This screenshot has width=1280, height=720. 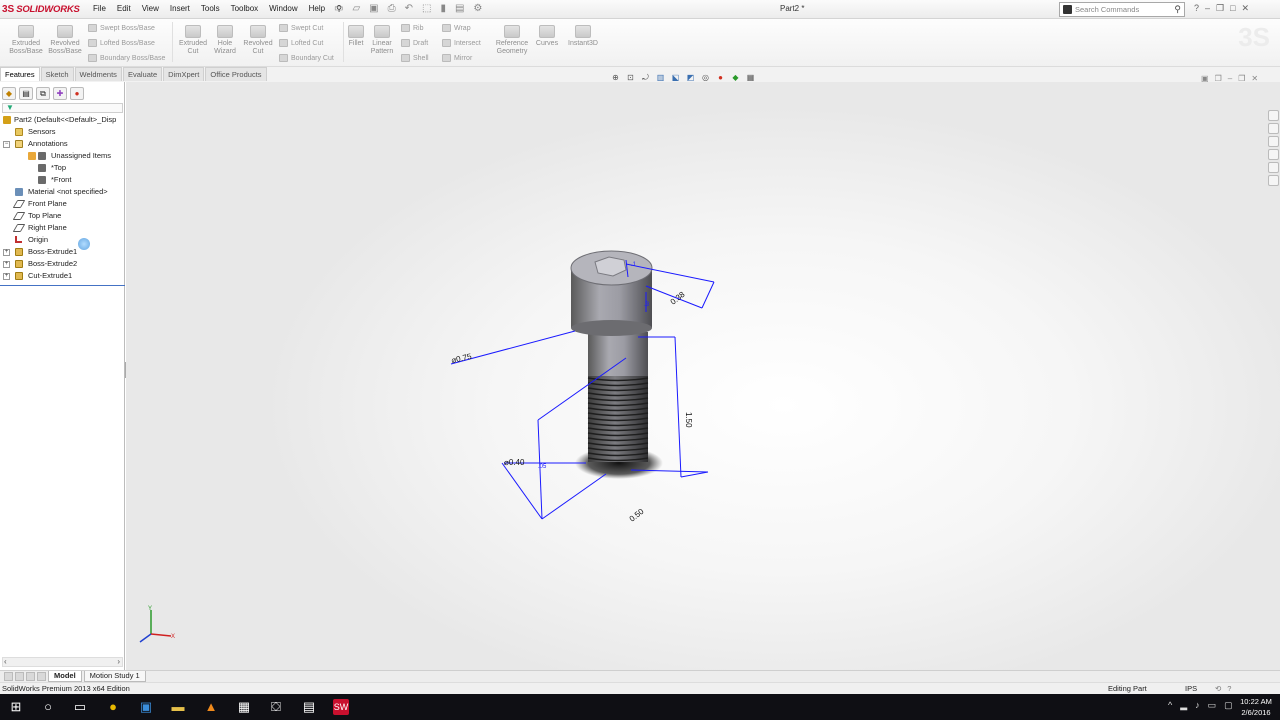 I want to click on viewport-close-icon: ✕, so click(x=1254, y=78).